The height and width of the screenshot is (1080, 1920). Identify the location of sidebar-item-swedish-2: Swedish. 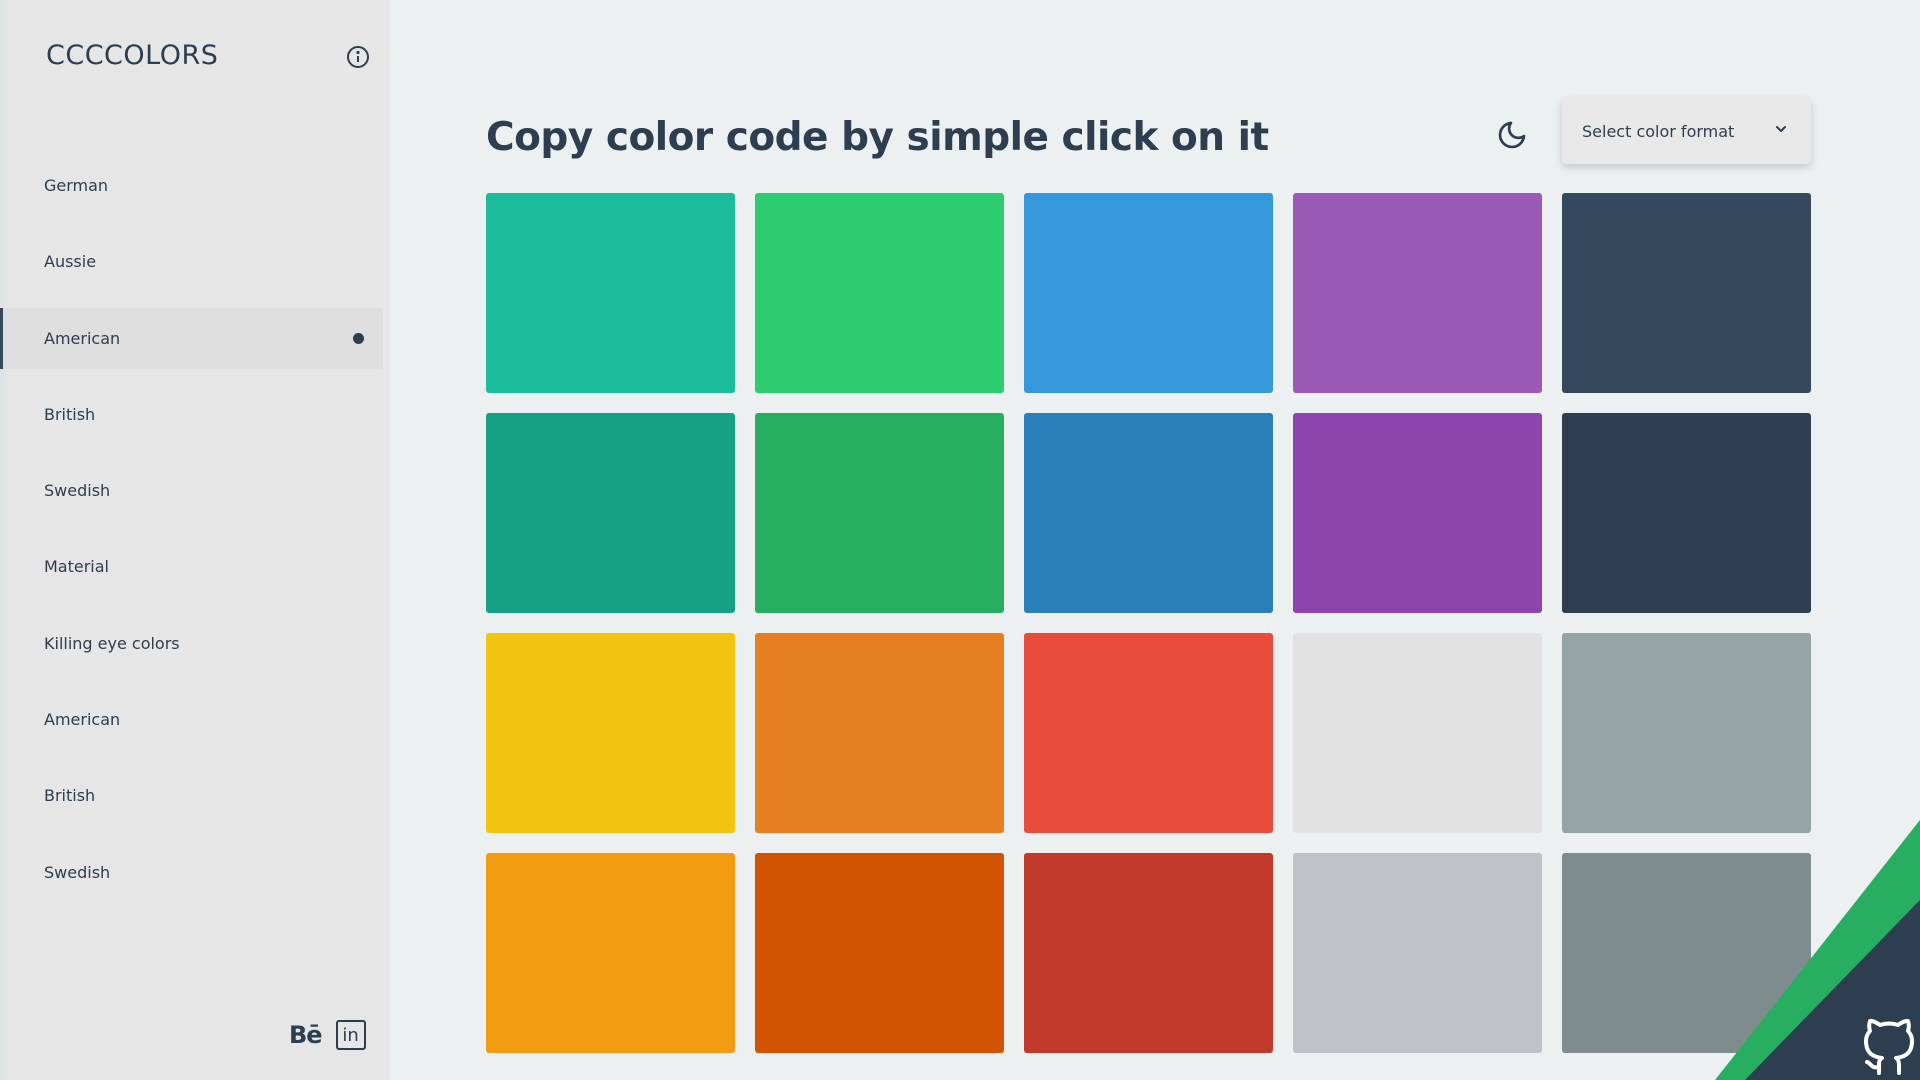
(195, 872).